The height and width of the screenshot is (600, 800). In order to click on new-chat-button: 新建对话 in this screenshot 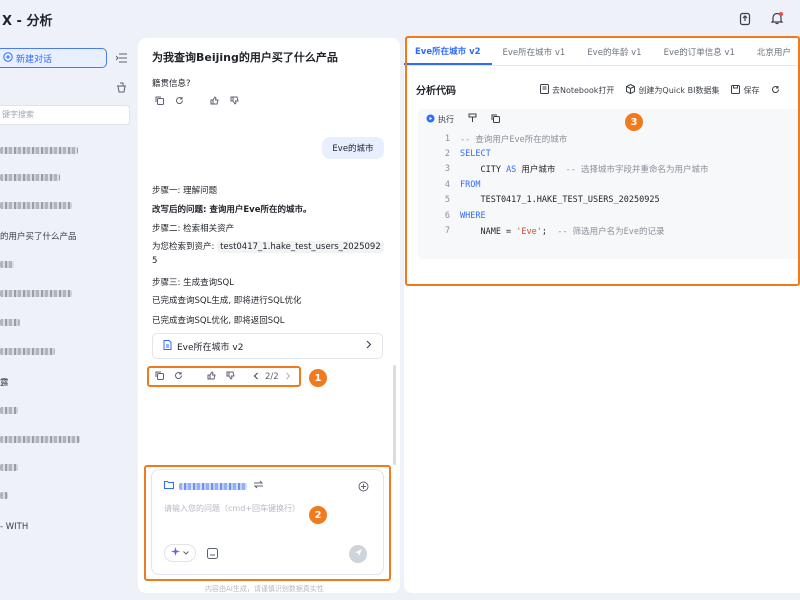, I will do `click(53, 58)`.